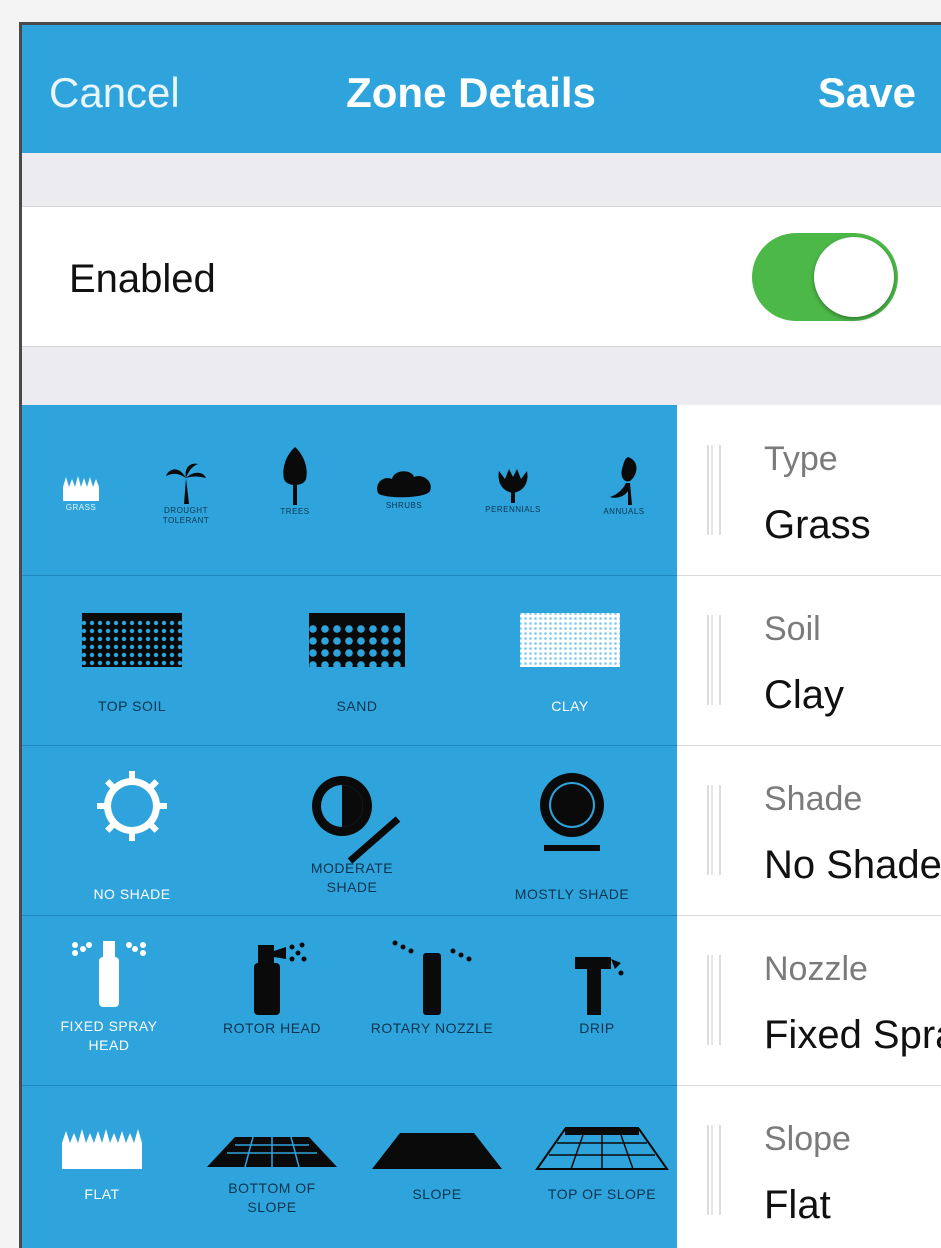 This screenshot has width=941, height=1248. Describe the element at coordinates (809, 660) in the screenshot. I see `setting-row-soil: Soil Clay` at that location.